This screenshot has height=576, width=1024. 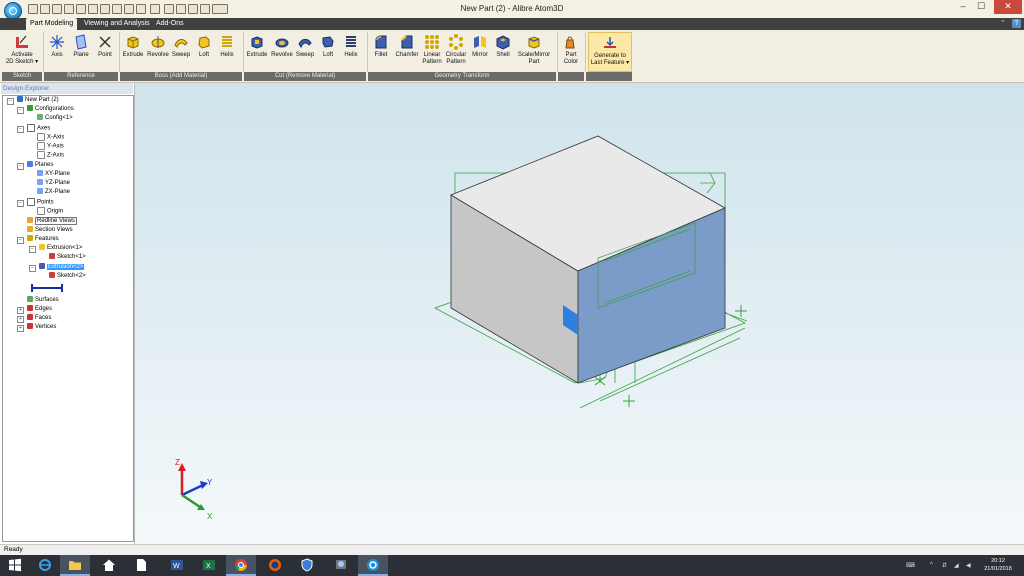 What do you see at coordinates (341, 565) in the screenshot?
I see `taskbar-app` at bounding box center [341, 565].